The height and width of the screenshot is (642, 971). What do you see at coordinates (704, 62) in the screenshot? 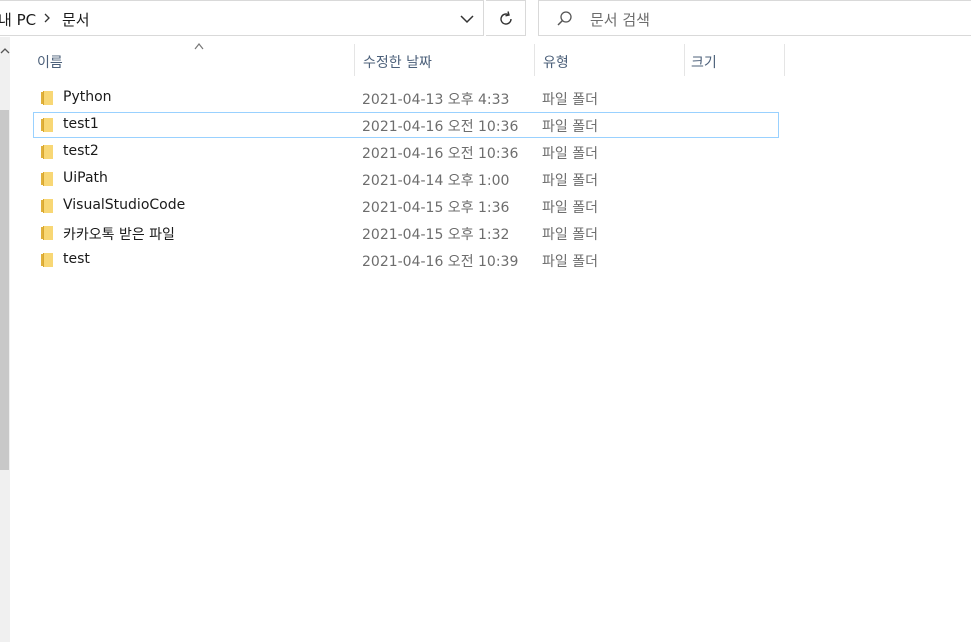
I see `column-size: 크기` at bounding box center [704, 62].